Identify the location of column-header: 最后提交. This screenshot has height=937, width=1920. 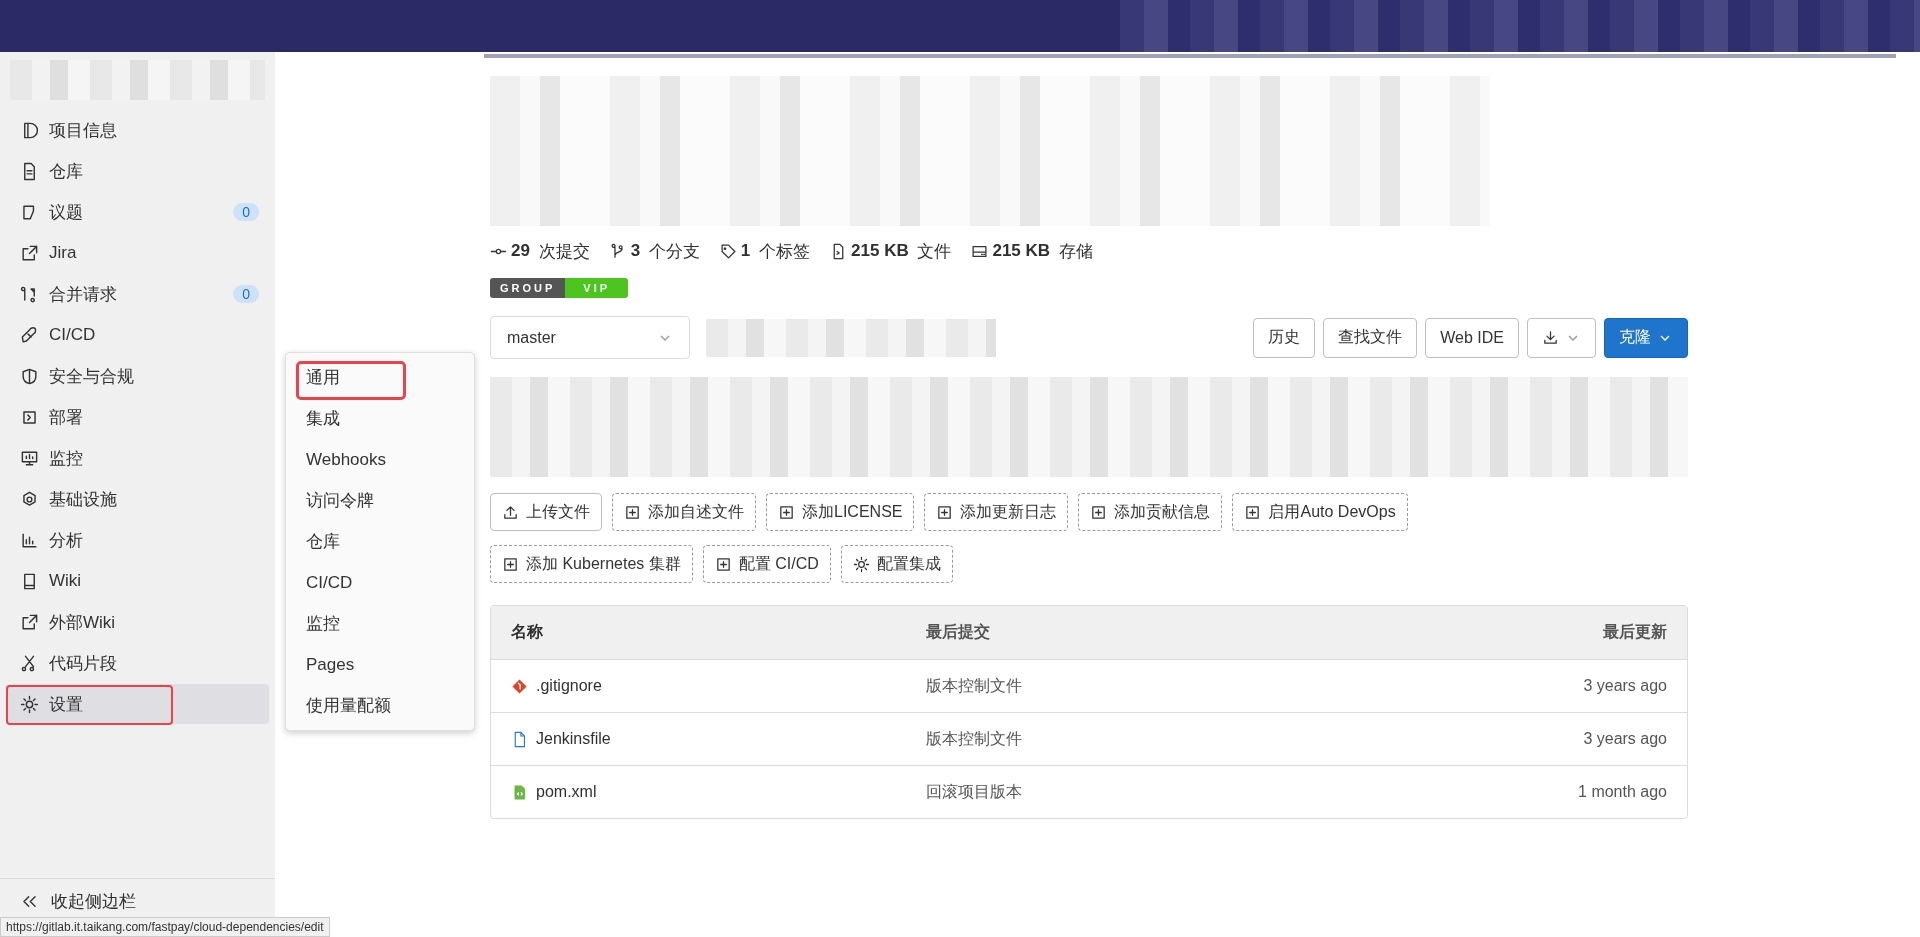
(958, 632).